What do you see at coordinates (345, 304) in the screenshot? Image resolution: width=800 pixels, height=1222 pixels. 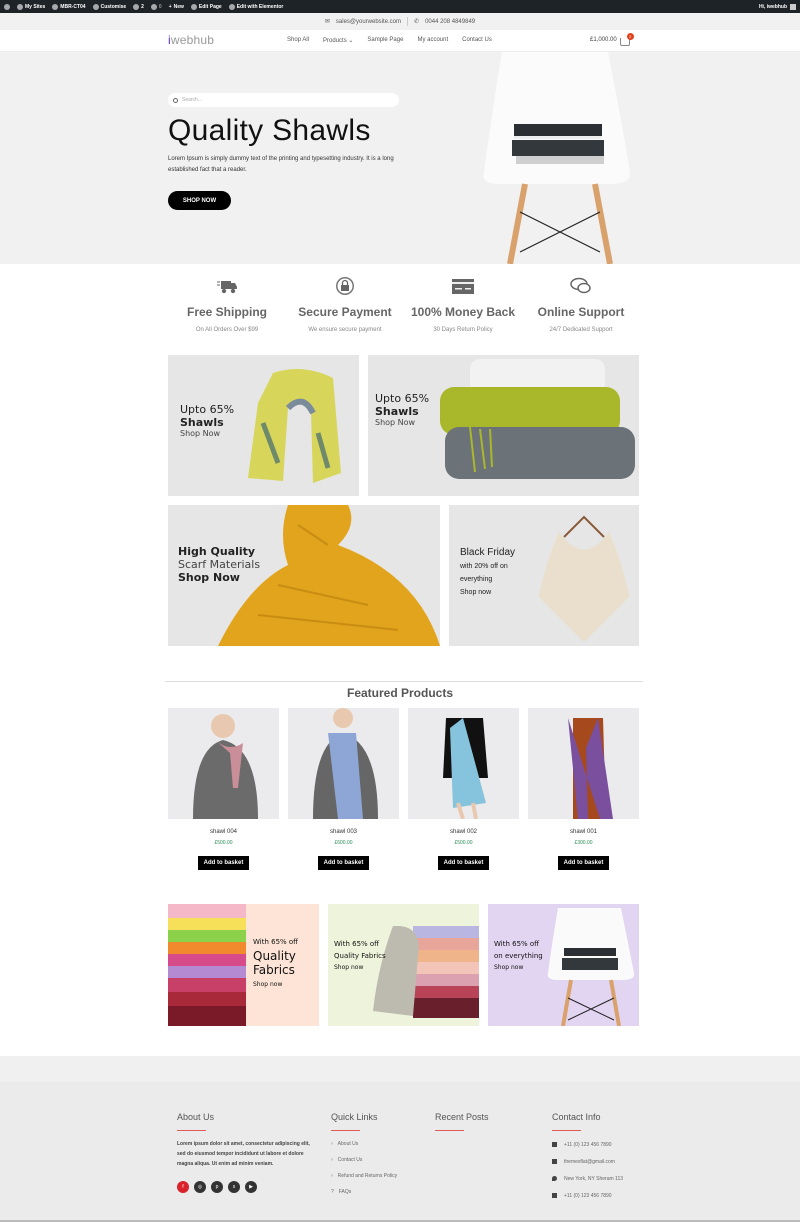 I see `feature-secure-payment: Secure Payment We ensure secure payment` at bounding box center [345, 304].